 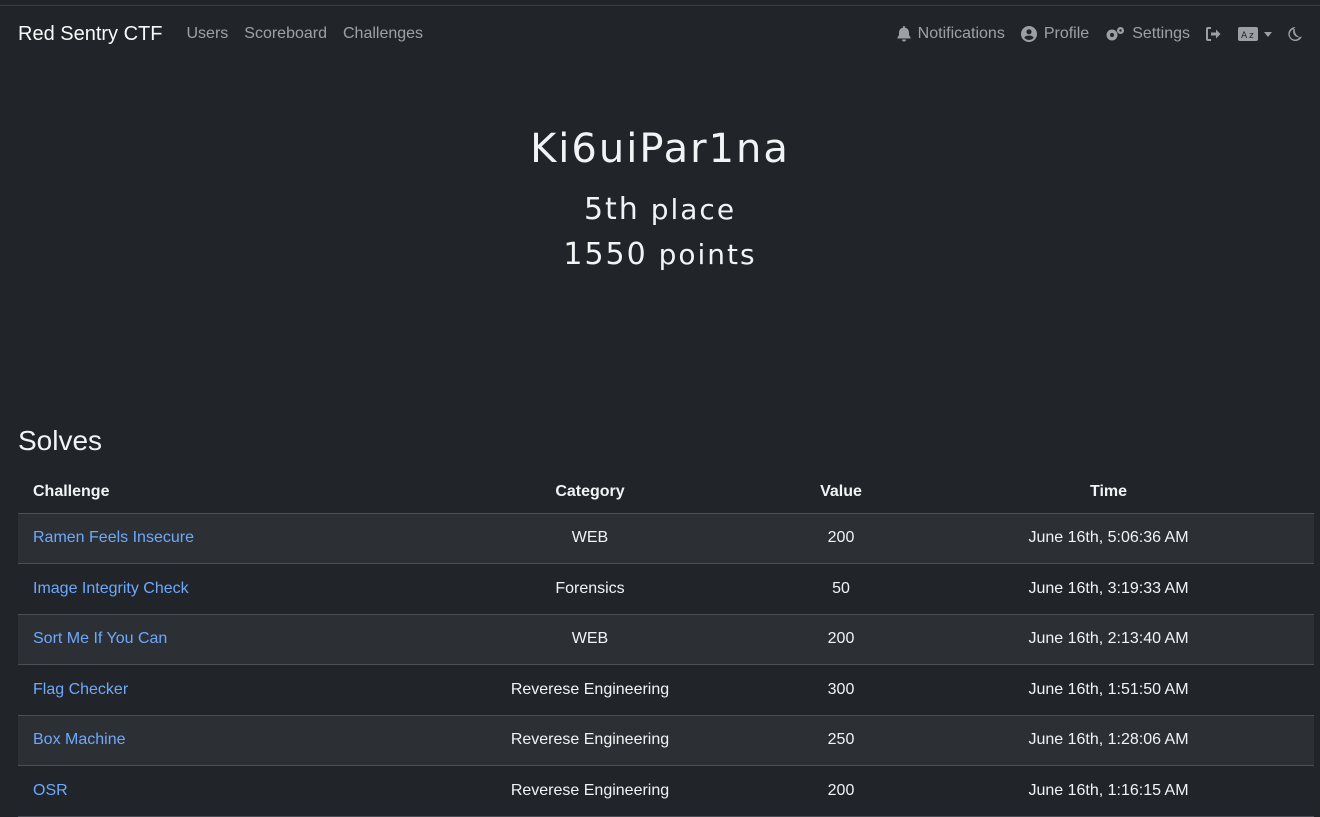 I want to click on time-cell: June 16th, 1:28:06 AM, so click(x=1108, y=740).